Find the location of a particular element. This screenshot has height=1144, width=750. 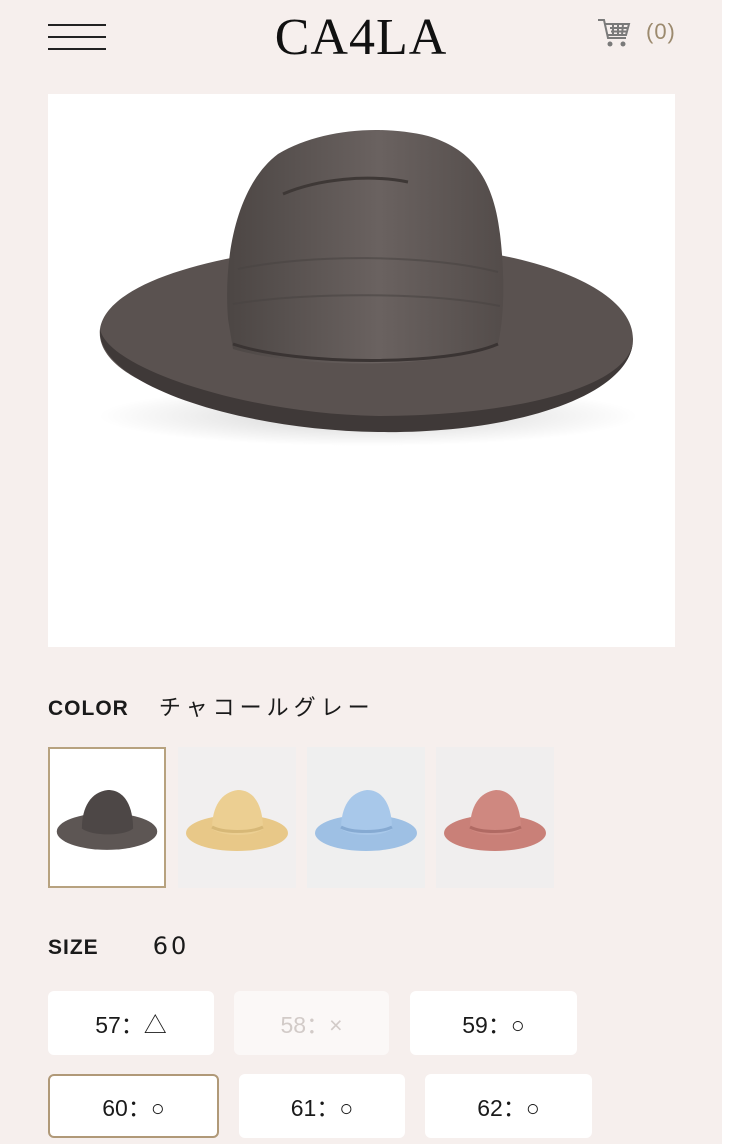

size-option-57: 57：△ is located at coordinates (131, 1023).